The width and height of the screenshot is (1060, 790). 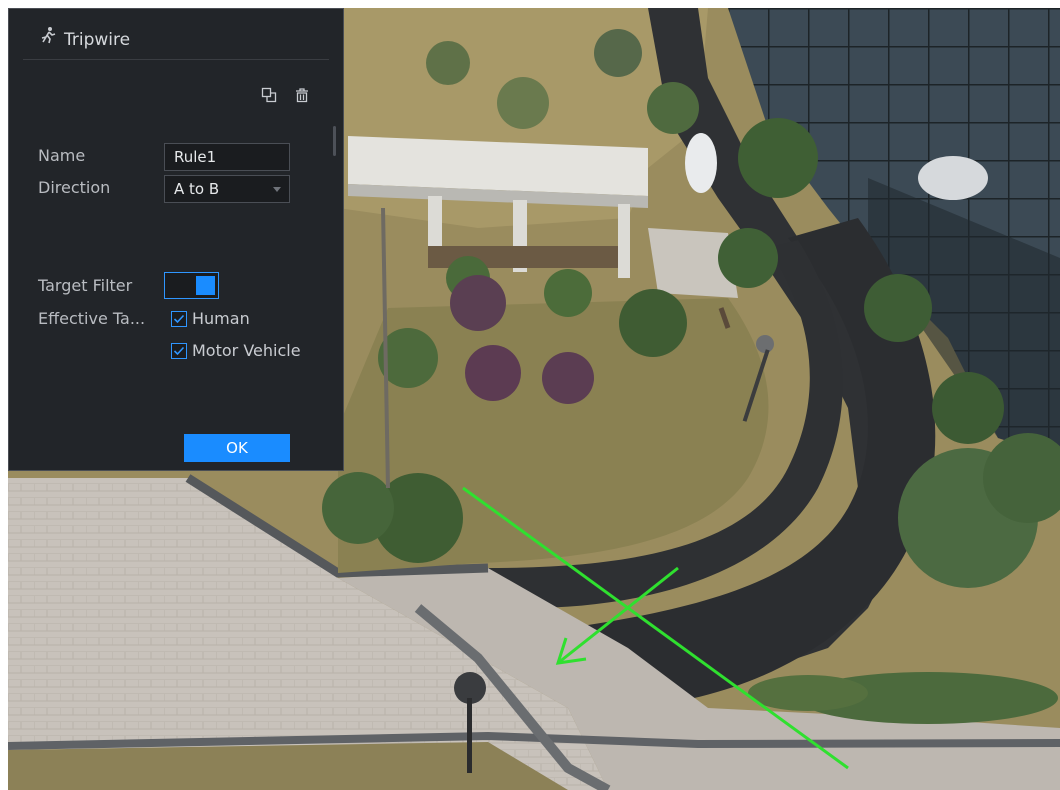 What do you see at coordinates (191, 285) in the screenshot?
I see `target-filter-toggle` at bounding box center [191, 285].